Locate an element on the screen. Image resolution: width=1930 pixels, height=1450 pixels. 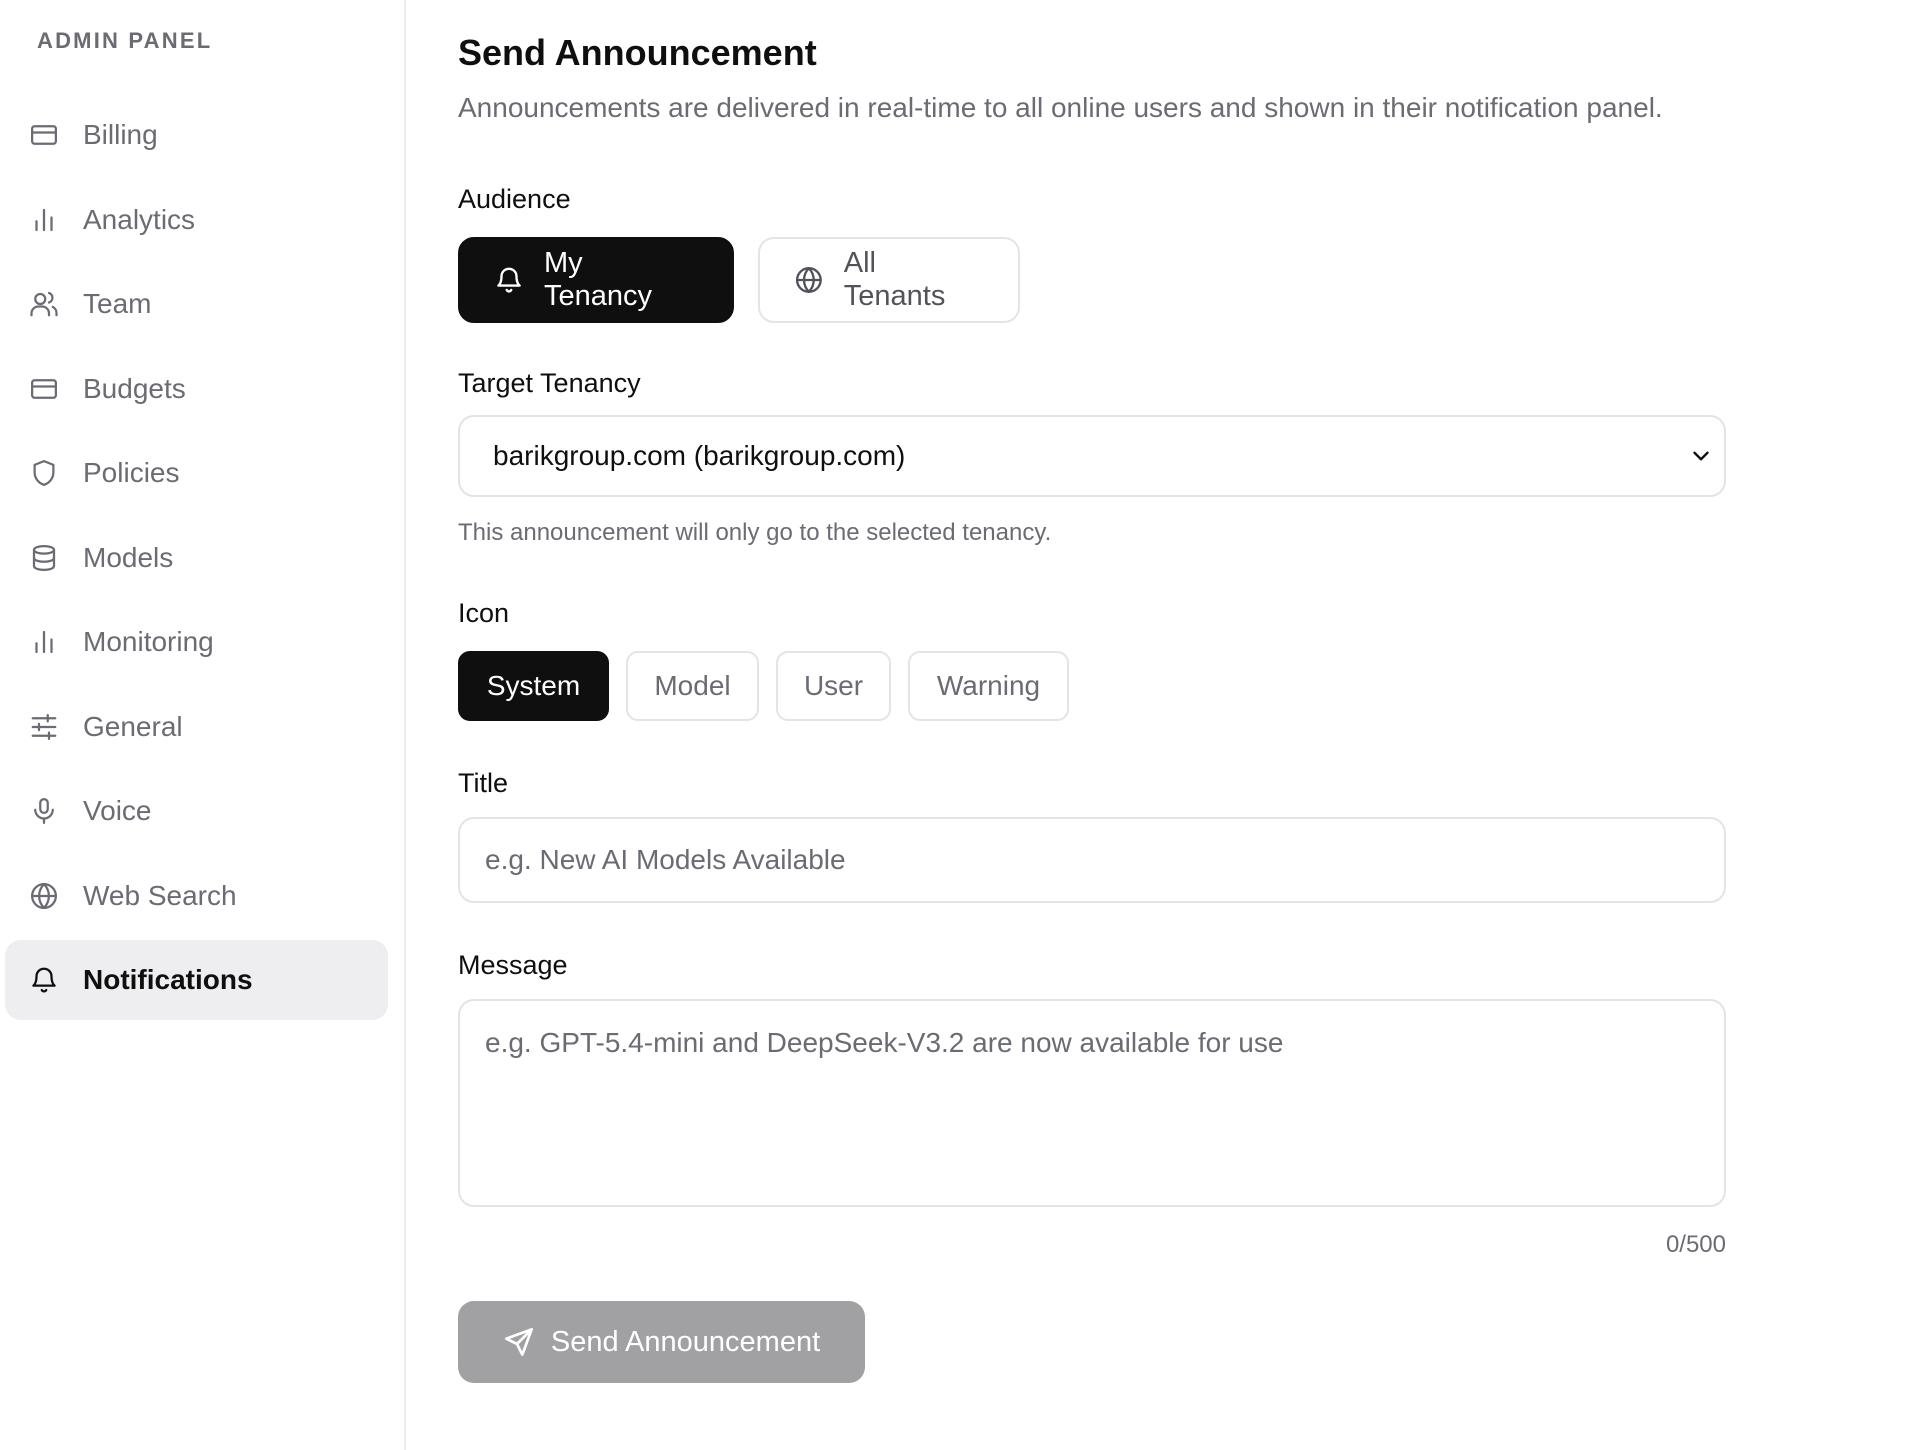
icon-label: Icon is located at coordinates (484, 613).